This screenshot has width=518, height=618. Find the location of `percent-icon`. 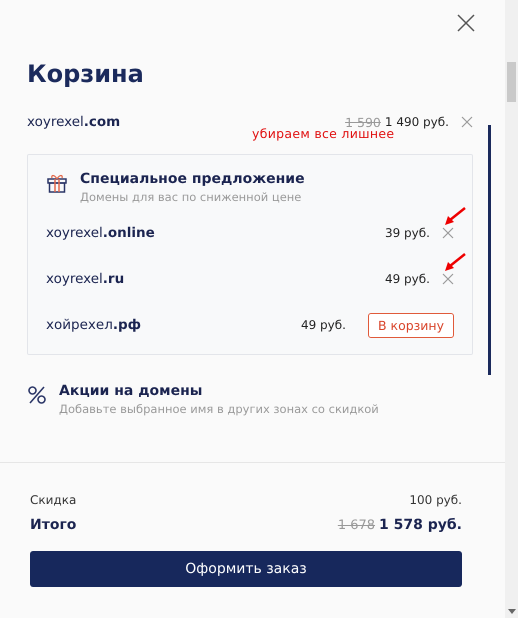

percent-icon is located at coordinates (37, 395).